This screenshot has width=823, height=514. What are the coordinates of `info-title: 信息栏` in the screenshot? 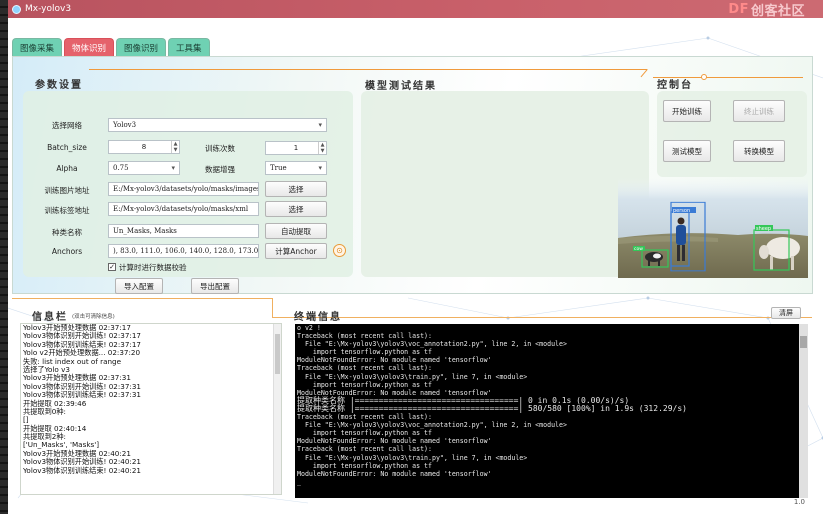 It's located at (50, 317).